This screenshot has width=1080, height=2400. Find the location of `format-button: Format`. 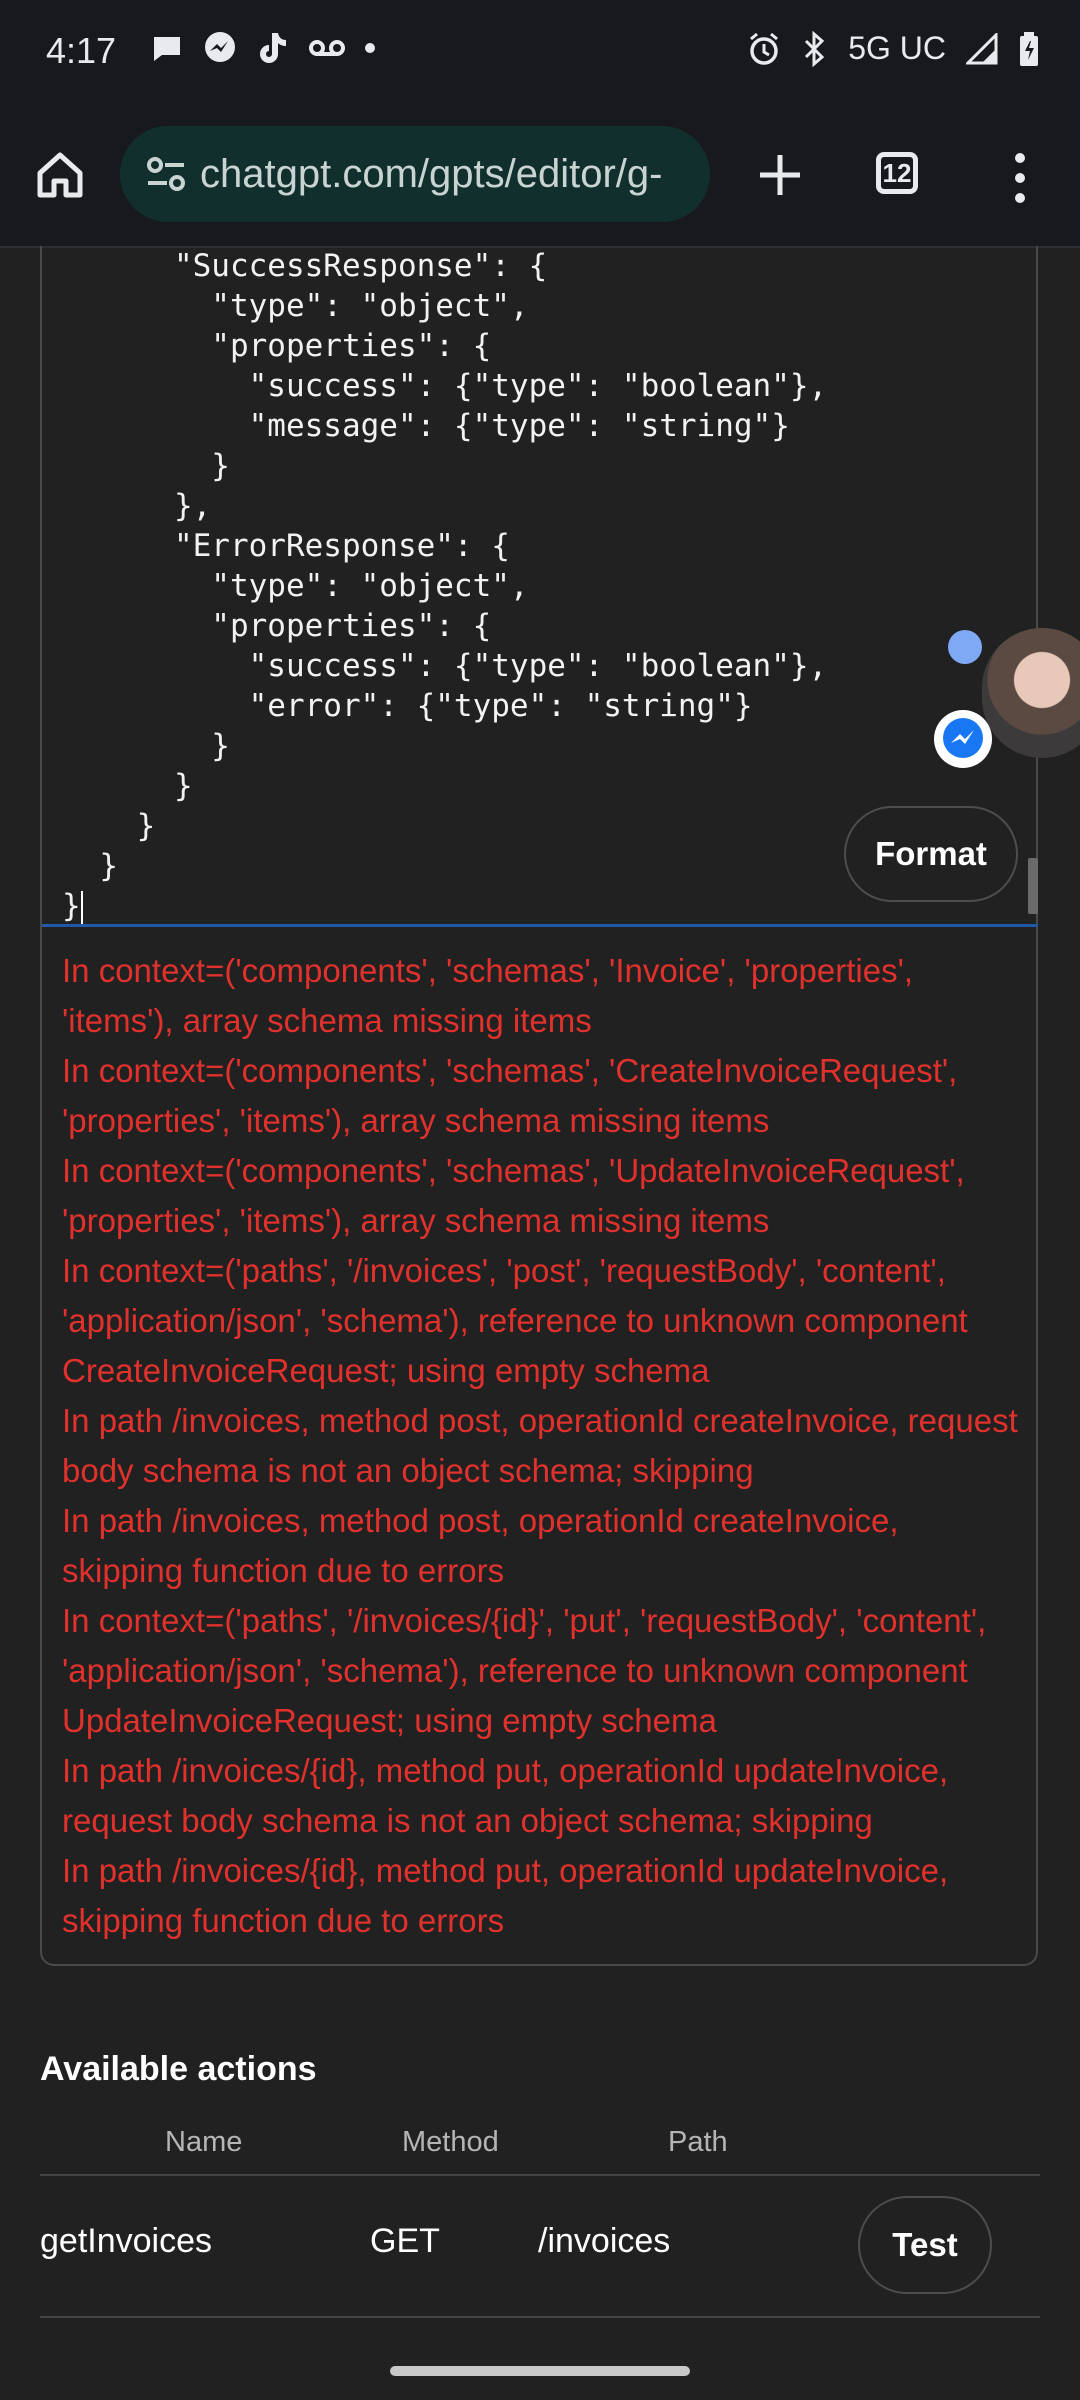

format-button: Format is located at coordinates (931, 854).